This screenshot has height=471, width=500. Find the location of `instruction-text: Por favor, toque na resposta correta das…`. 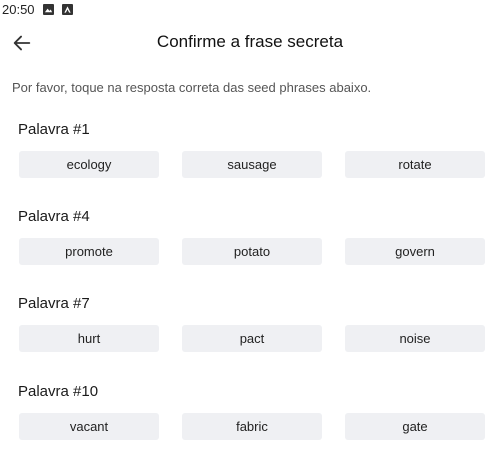

instruction-text: Por favor, toque na resposta correta das… is located at coordinates (192, 87).